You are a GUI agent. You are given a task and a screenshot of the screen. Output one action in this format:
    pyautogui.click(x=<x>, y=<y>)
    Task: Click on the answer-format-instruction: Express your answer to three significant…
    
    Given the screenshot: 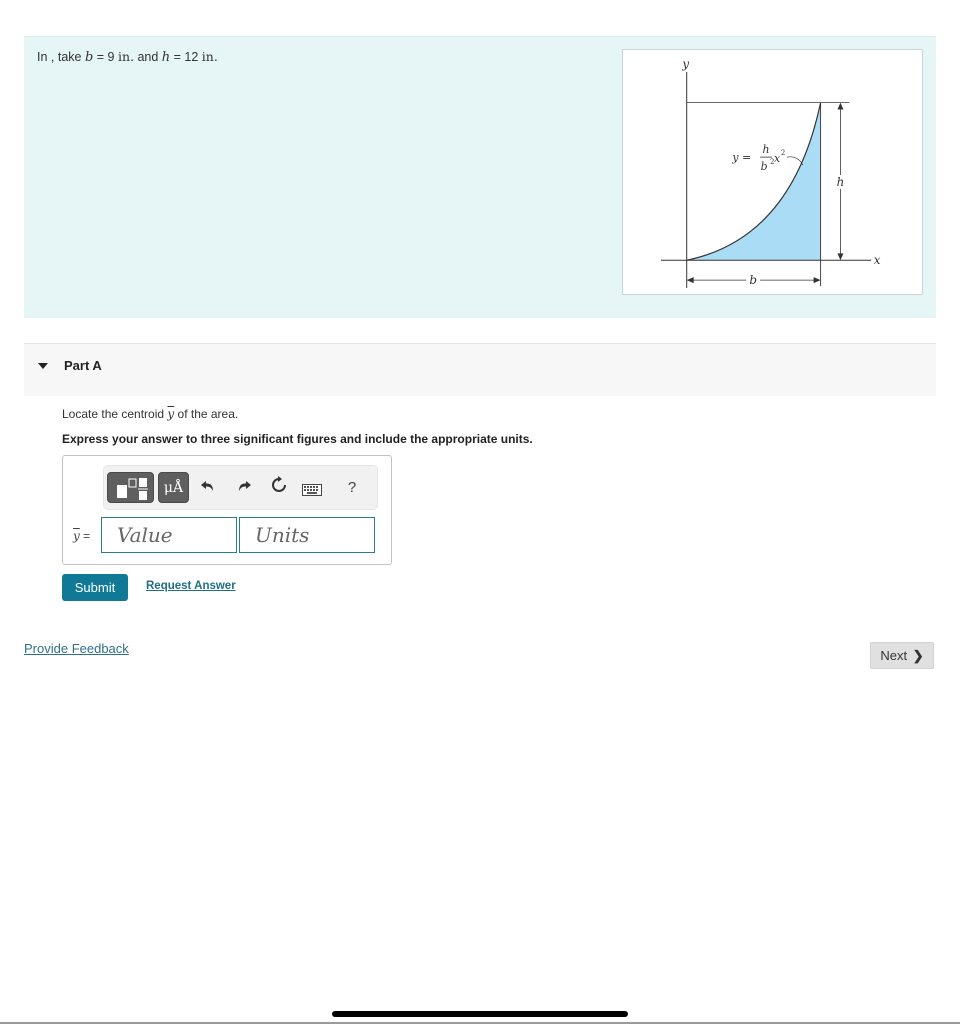 What is the action you would take?
    pyautogui.click(x=297, y=439)
    